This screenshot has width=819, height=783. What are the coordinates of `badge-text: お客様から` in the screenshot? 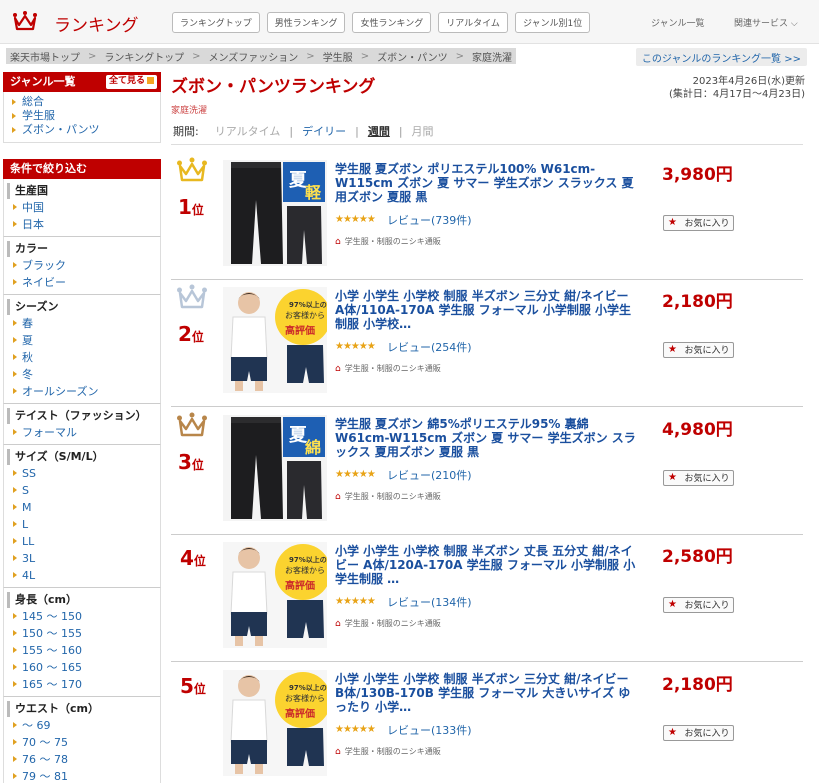 It's located at (305, 698).